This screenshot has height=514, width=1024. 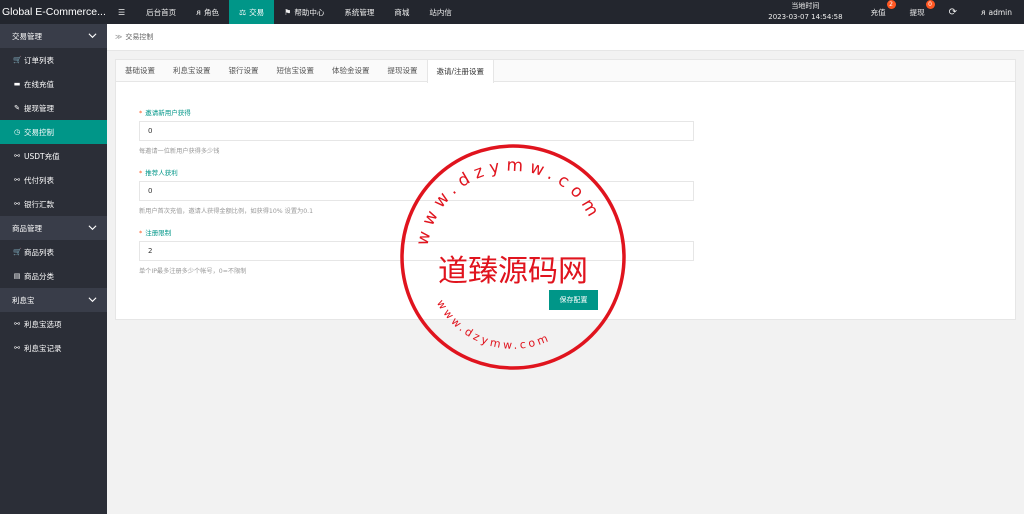 What do you see at coordinates (244, 70) in the screenshot?
I see `tab-bank: 银行设置` at bounding box center [244, 70].